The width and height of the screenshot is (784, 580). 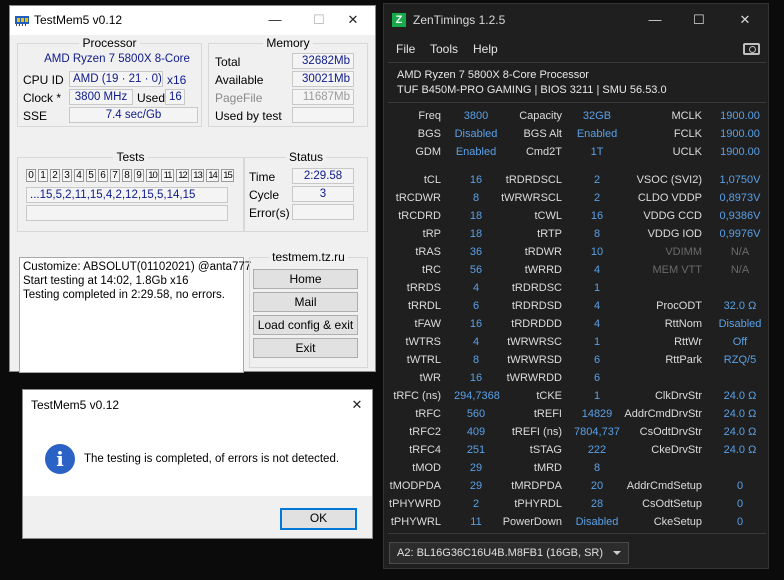 I want to click on timing-label: tCWL, so click(x=548, y=216).